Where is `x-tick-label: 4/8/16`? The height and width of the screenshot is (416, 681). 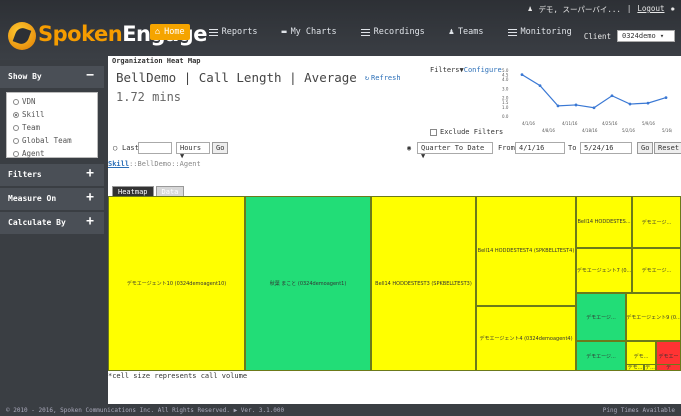
x-tick-label: 4/8/16 is located at coordinates (548, 130).